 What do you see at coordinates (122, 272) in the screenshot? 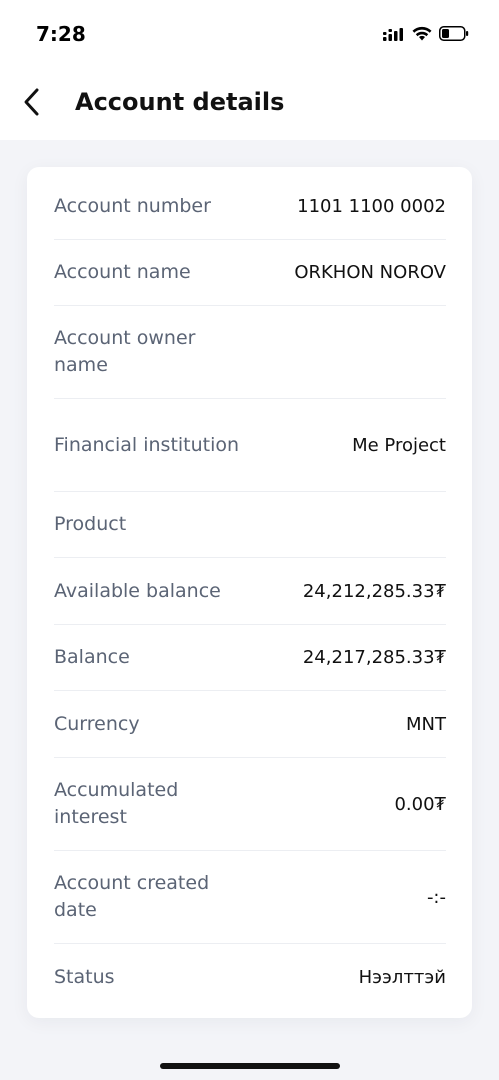
I see `detail-label: Account name` at bounding box center [122, 272].